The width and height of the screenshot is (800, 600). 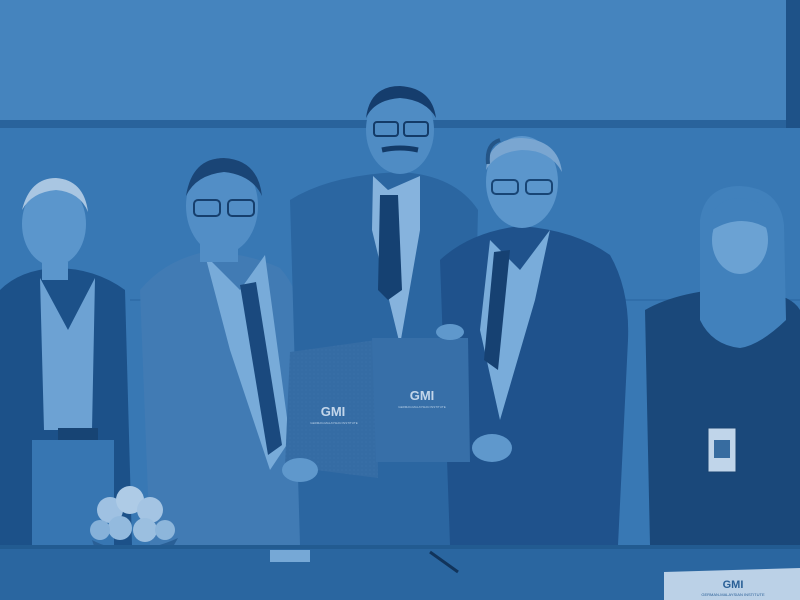 I want to click on name-plate: GMI GERMAN-MALAYSIAN INSTITUTE, so click(x=732, y=584).